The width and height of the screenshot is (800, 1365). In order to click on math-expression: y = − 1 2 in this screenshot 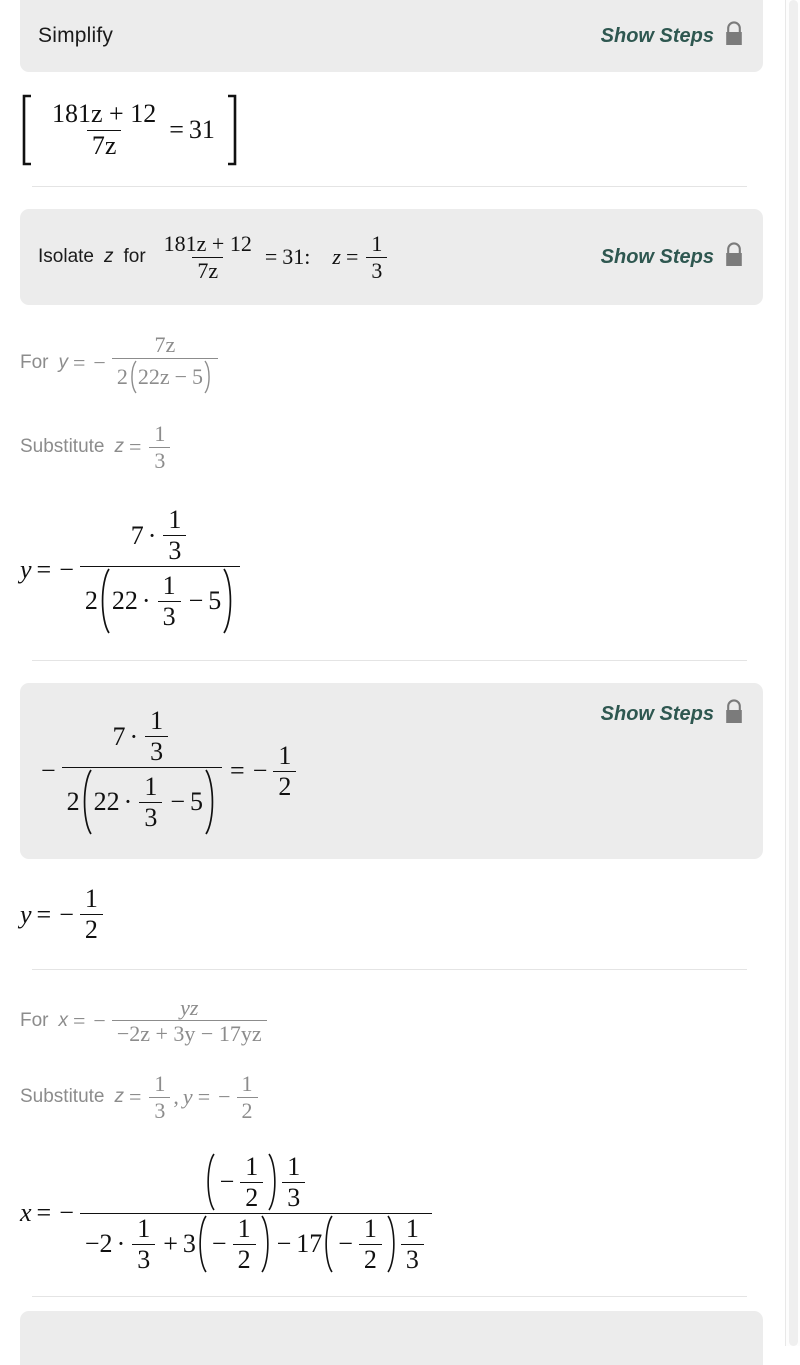, I will do `click(63, 914)`.